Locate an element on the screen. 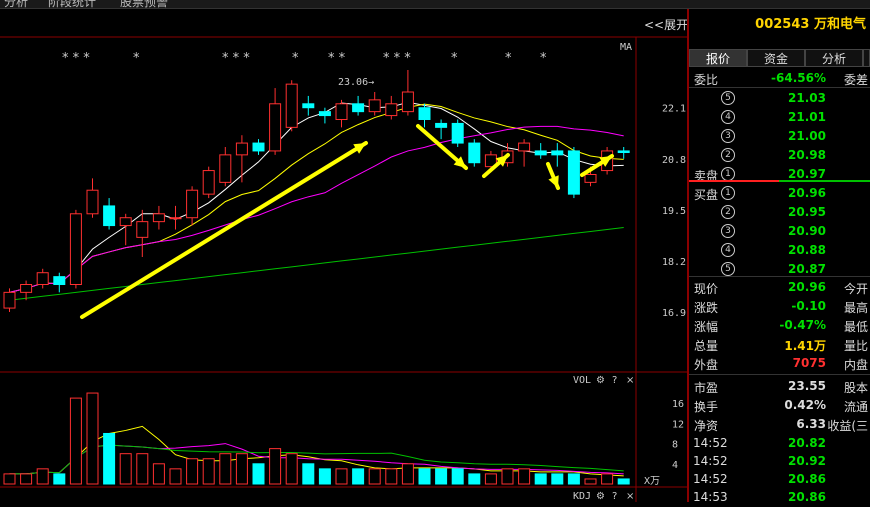 The image size is (870, 507). quote-tabs: 报价 资金 分析 is located at coordinates (779, 58).